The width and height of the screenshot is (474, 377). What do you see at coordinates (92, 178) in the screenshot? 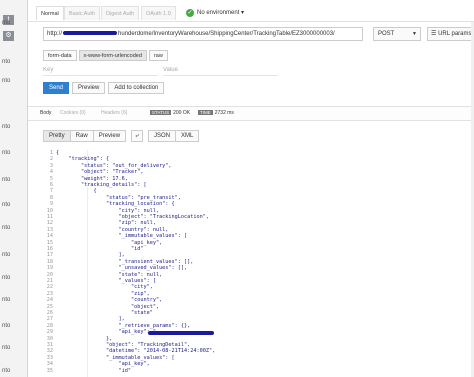
I see `code-text: "weight": 17.6,` at bounding box center [92, 178].